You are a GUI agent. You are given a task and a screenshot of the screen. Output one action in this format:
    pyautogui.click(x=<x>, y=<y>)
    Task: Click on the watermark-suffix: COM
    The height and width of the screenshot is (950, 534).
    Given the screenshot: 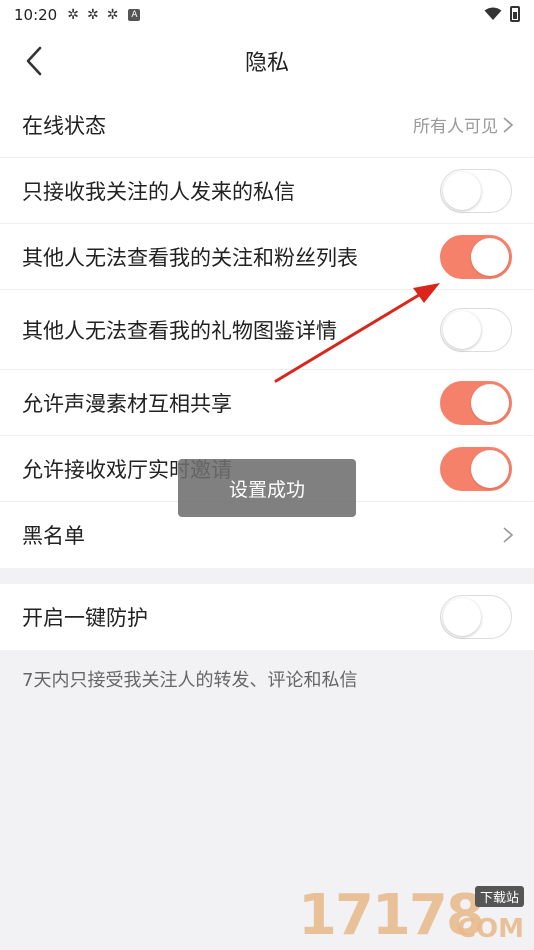 What is the action you would take?
    pyautogui.click(x=490, y=929)
    